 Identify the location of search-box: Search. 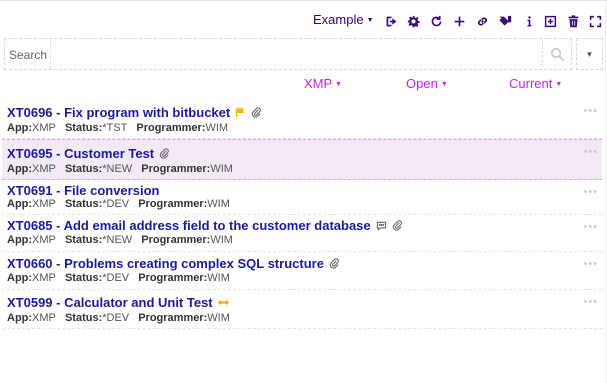
(288, 54).